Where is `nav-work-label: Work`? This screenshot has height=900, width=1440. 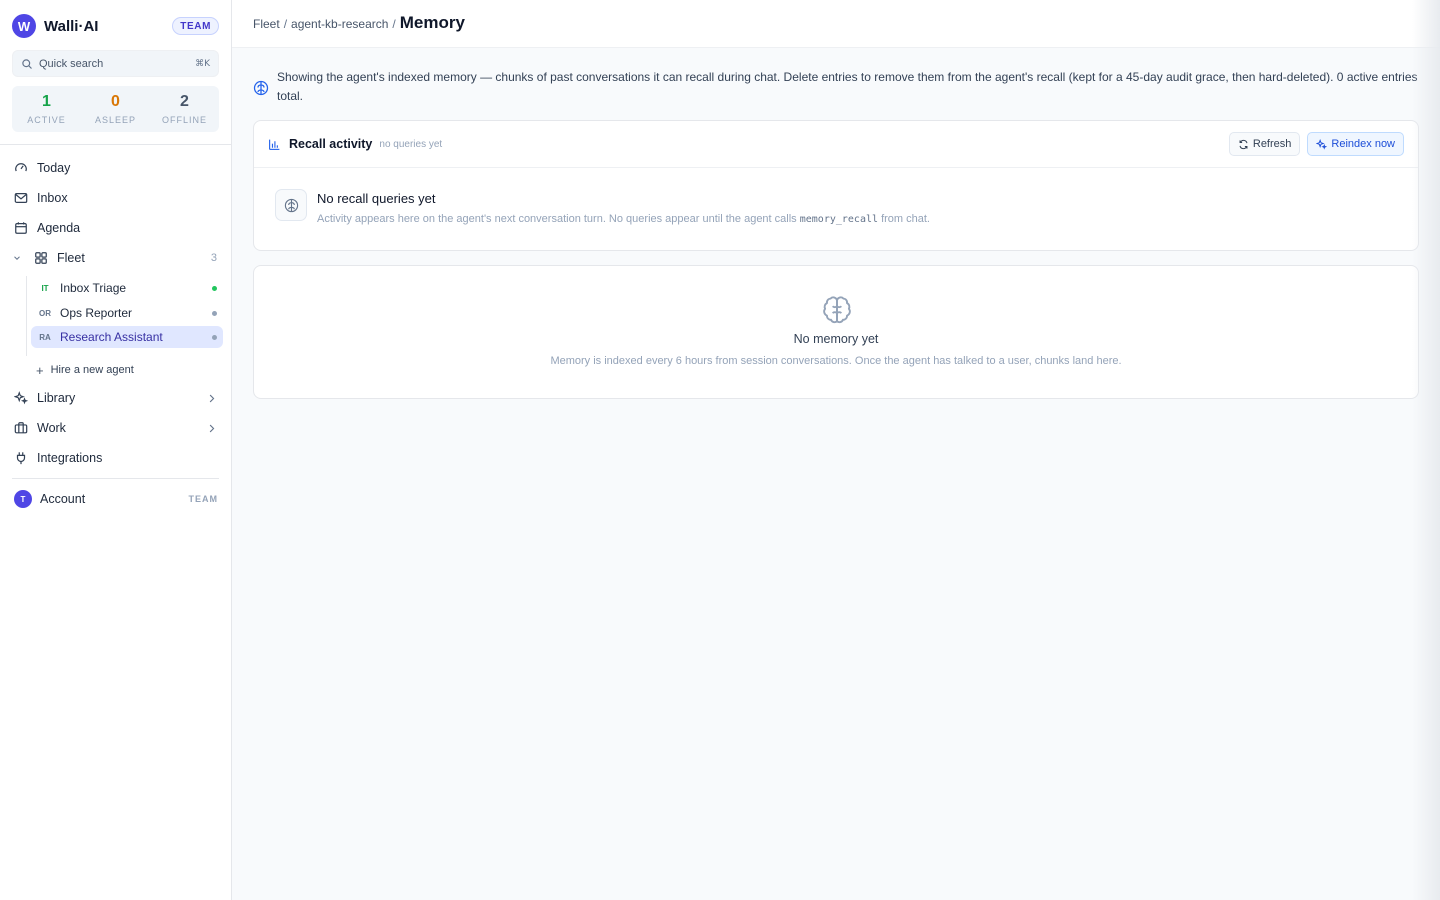 nav-work-label: Work is located at coordinates (51, 428).